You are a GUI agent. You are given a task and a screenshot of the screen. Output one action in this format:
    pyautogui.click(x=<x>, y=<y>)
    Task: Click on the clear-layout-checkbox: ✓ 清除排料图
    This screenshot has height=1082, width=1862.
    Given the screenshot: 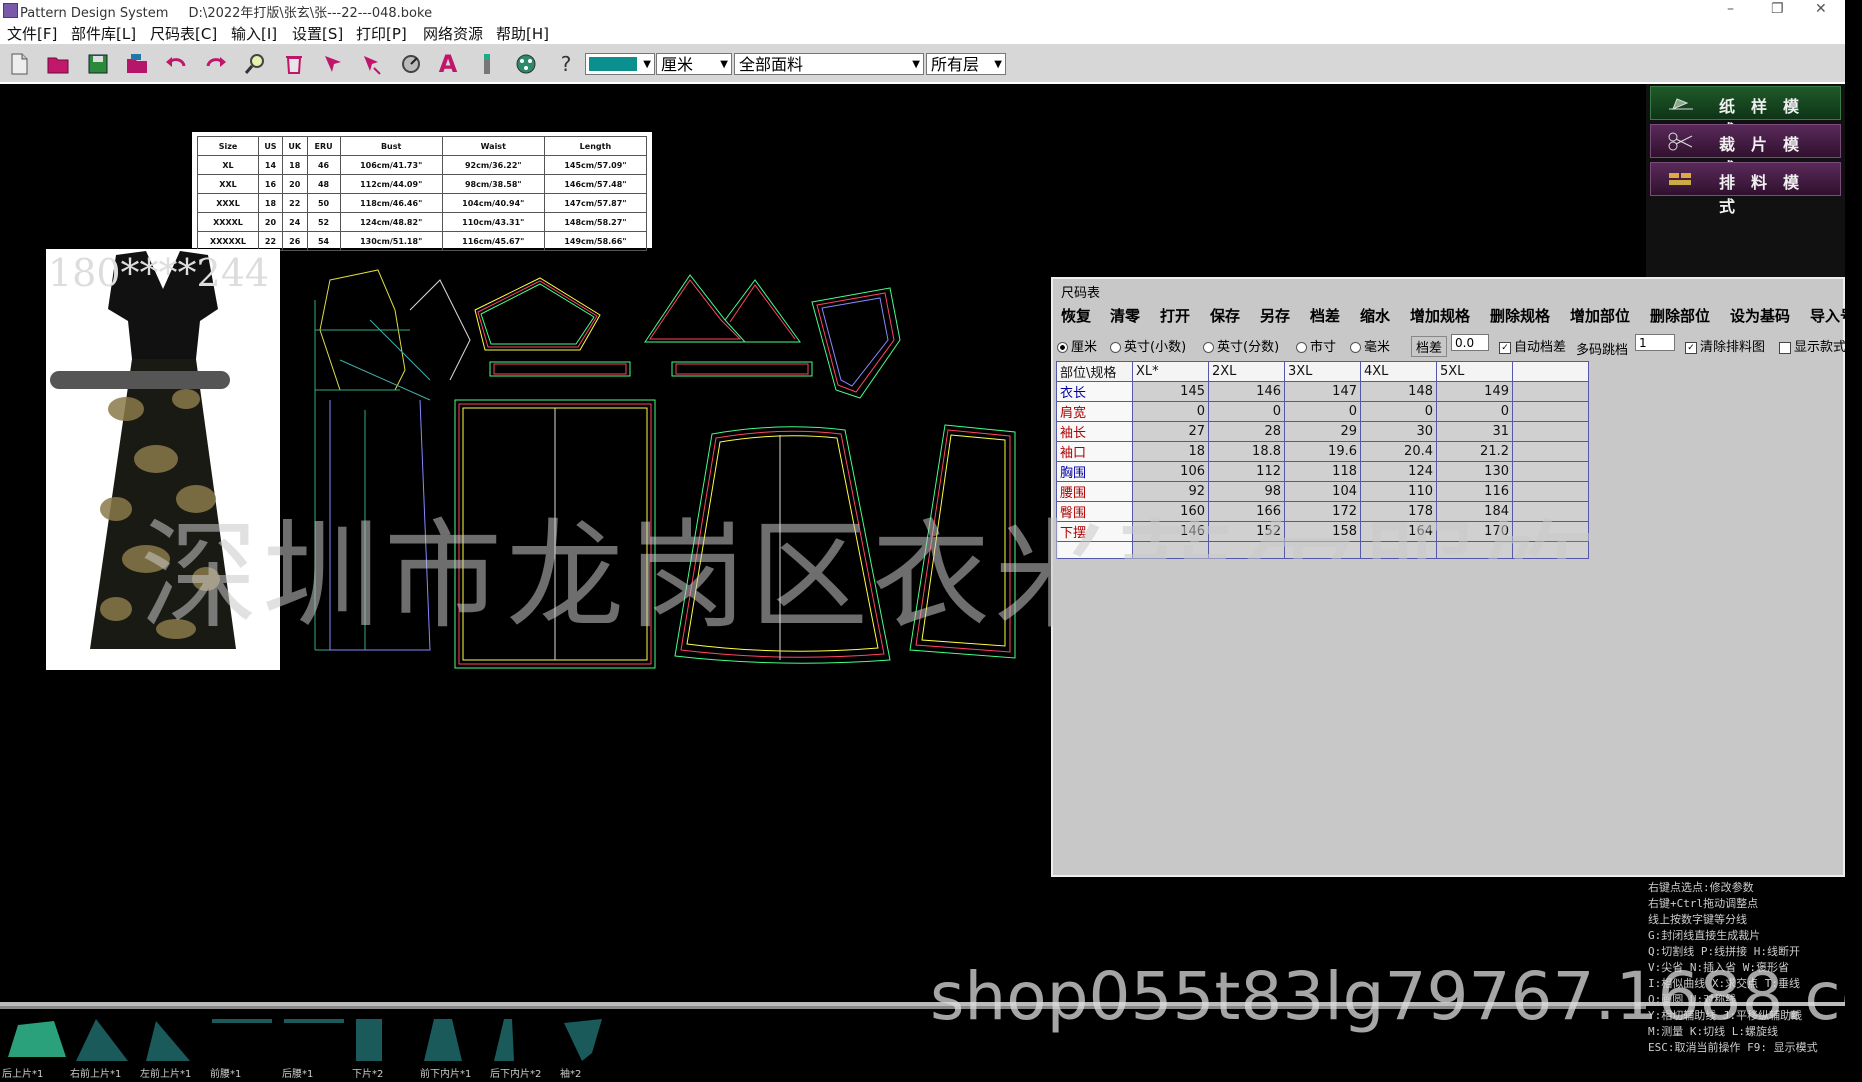 What is the action you would take?
    pyautogui.click(x=1725, y=345)
    